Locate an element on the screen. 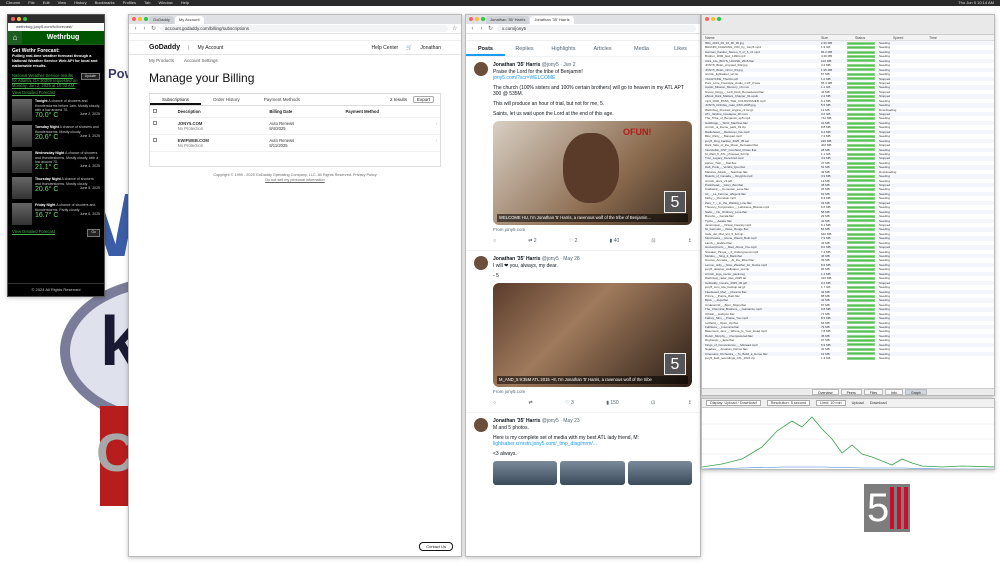 The width and height of the screenshot is (1000, 563). column-header: Description is located at coordinates (220, 112).